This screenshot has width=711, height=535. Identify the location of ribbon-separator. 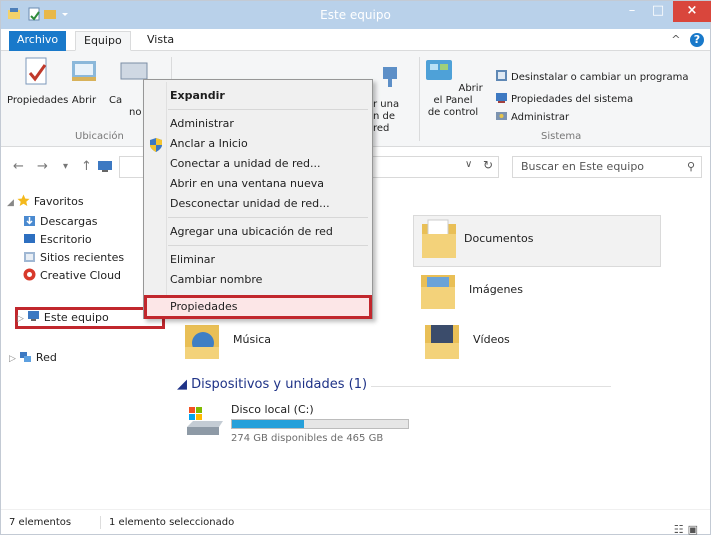
(419, 99).